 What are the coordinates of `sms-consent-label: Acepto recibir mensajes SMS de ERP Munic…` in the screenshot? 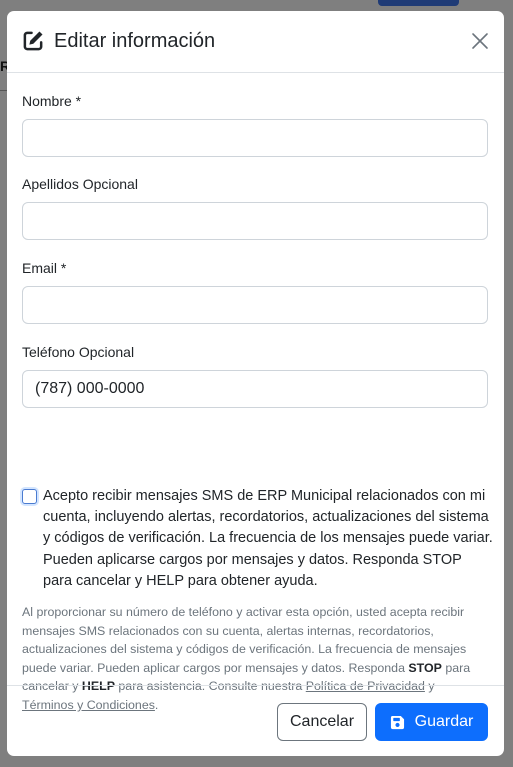 It's located at (268, 539).